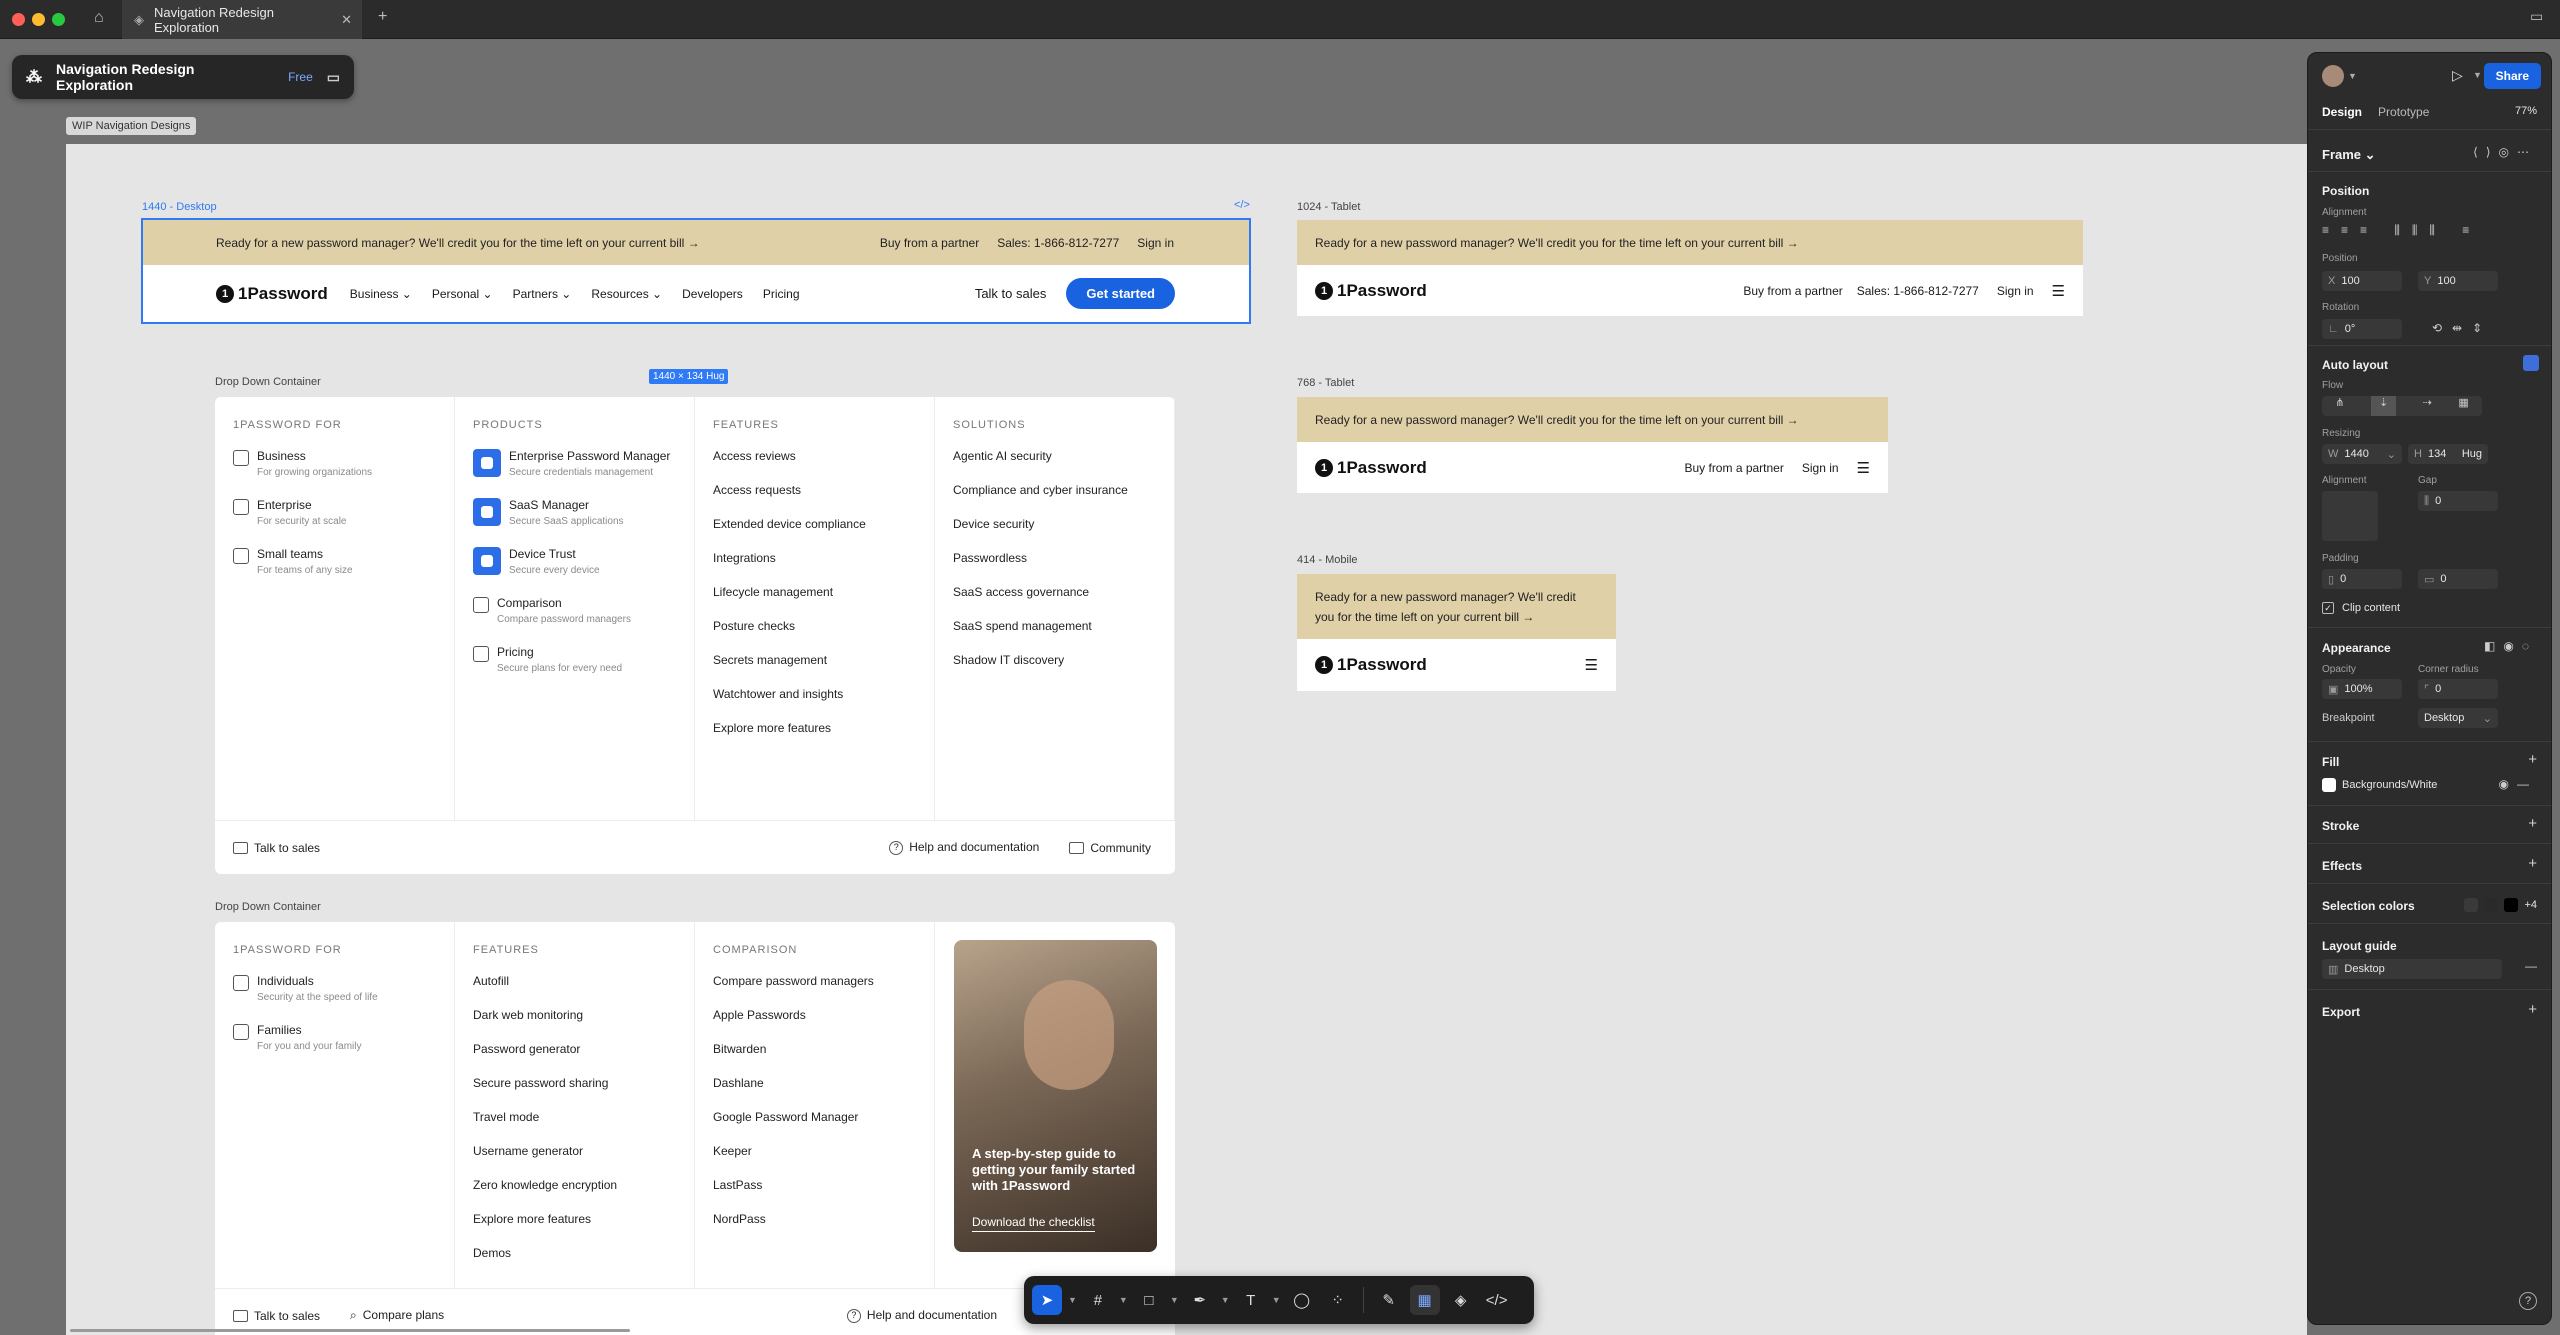  Describe the element at coordinates (1054, 558) in the screenshot. I see `menu-link: Passwordless` at that location.